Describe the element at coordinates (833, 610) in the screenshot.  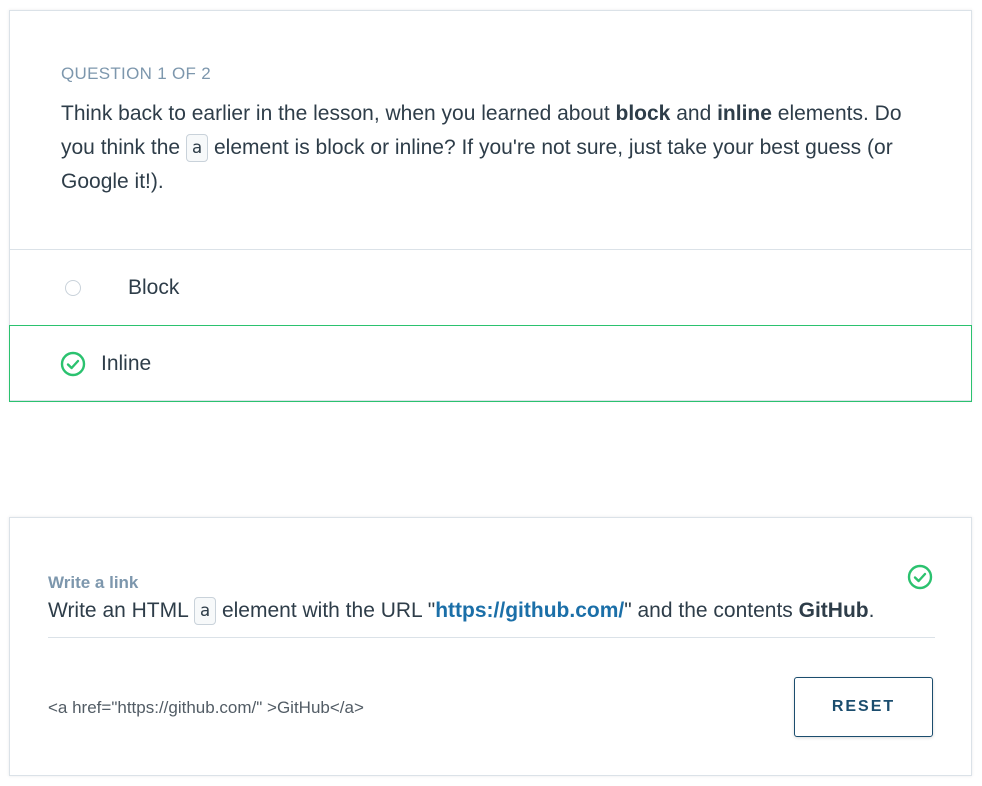
I see `desc-bold-github: GitHub` at that location.